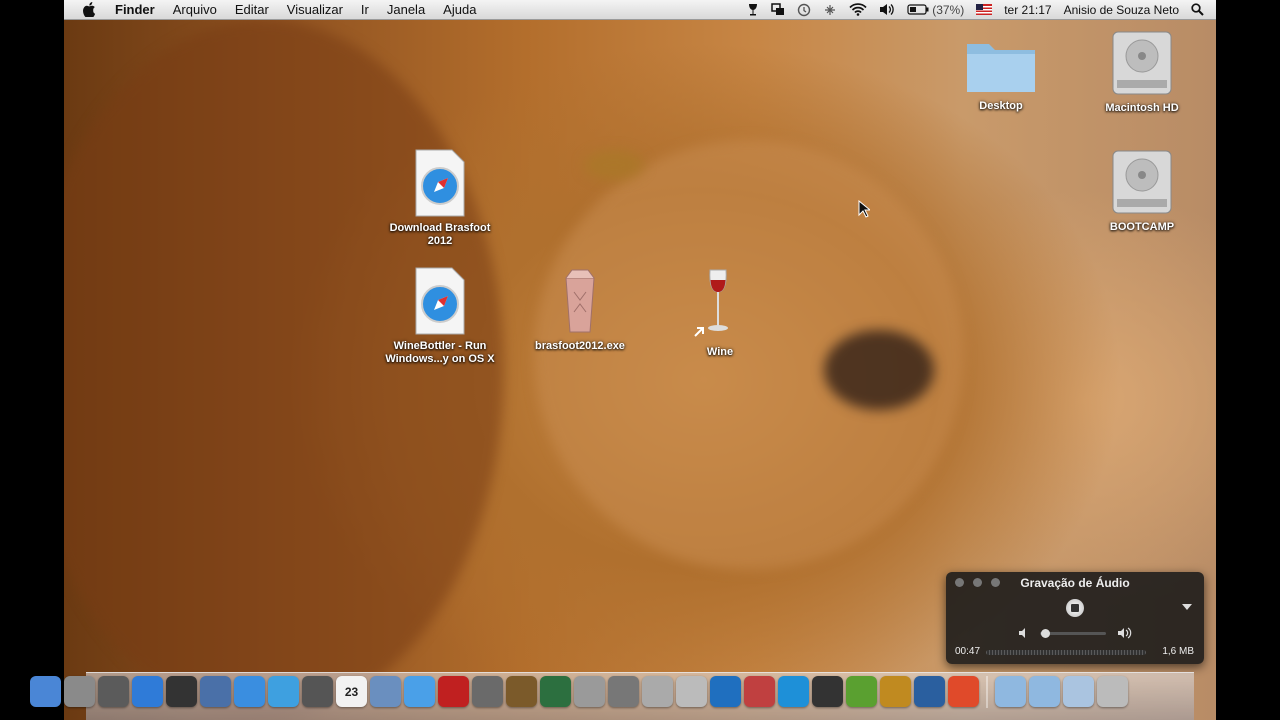 This screenshot has width=1280, height=720. Describe the element at coordinates (984, 9) in the screenshot. I see `us-flag-icon` at that location.